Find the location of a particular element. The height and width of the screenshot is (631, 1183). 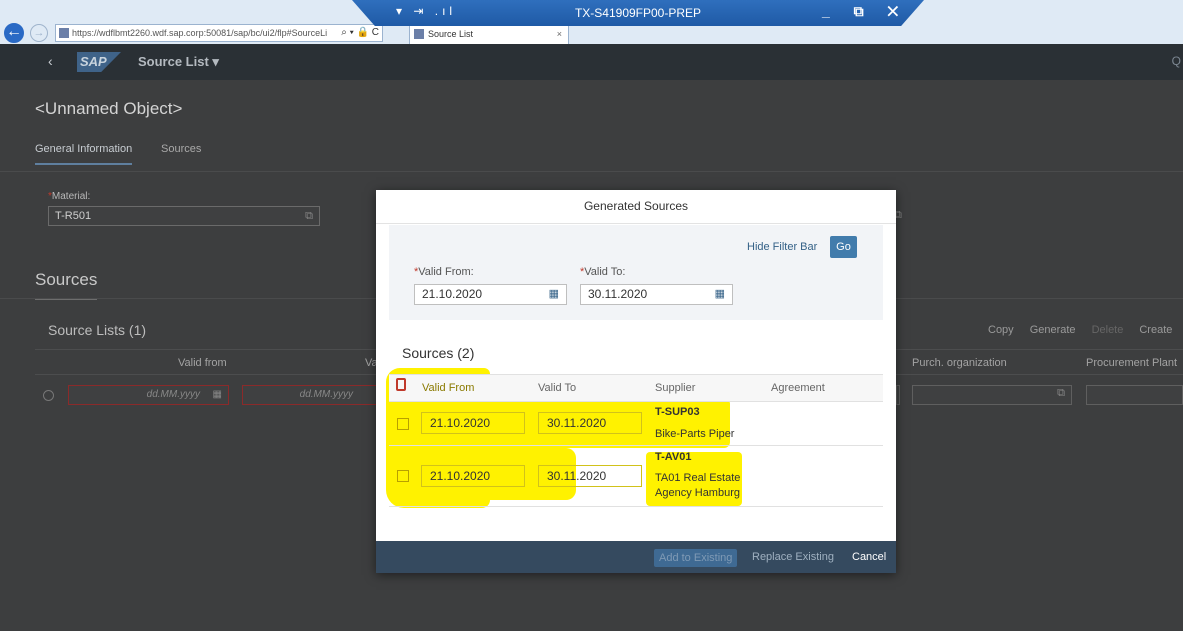

valid-from-input: dd.MM.yyyy ▦ is located at coordinates (148, 395).